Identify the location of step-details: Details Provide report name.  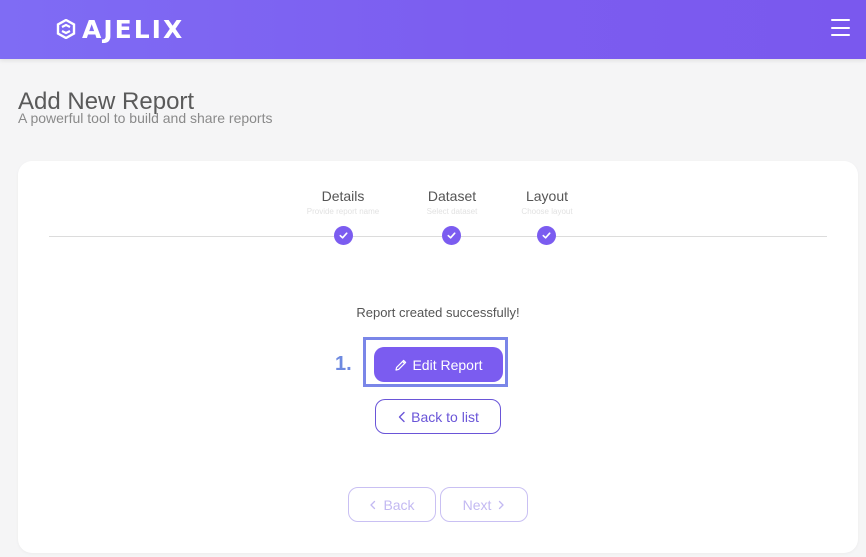
(343, 202).